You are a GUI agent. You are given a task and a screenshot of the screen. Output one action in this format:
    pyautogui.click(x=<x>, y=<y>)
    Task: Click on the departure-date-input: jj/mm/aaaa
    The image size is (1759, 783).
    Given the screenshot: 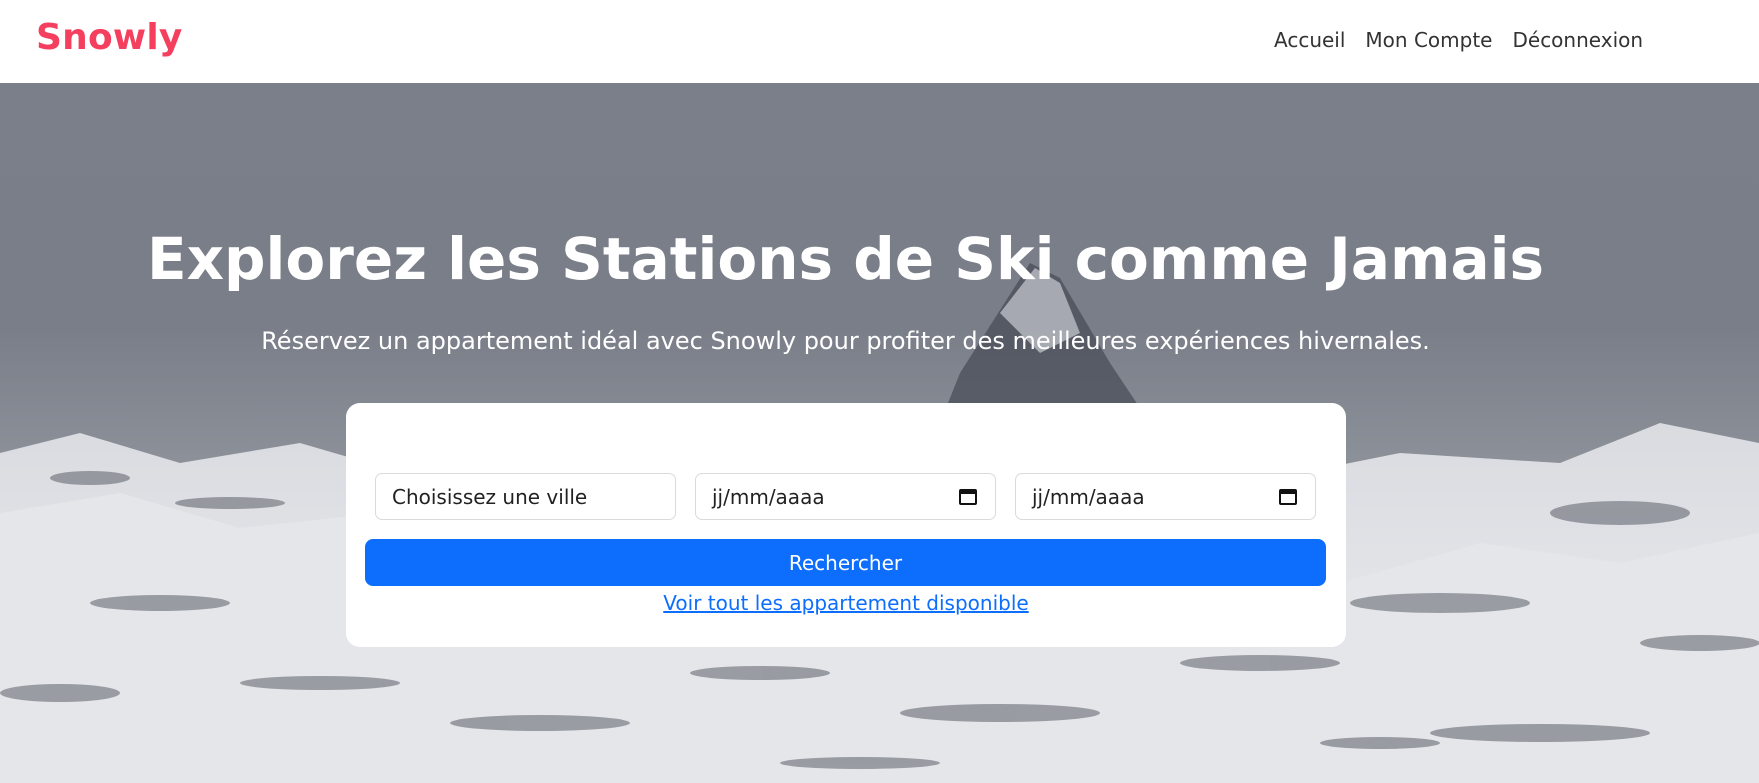 What is the action you would take?
    pyautogui.click(x=1165, y=496)
    